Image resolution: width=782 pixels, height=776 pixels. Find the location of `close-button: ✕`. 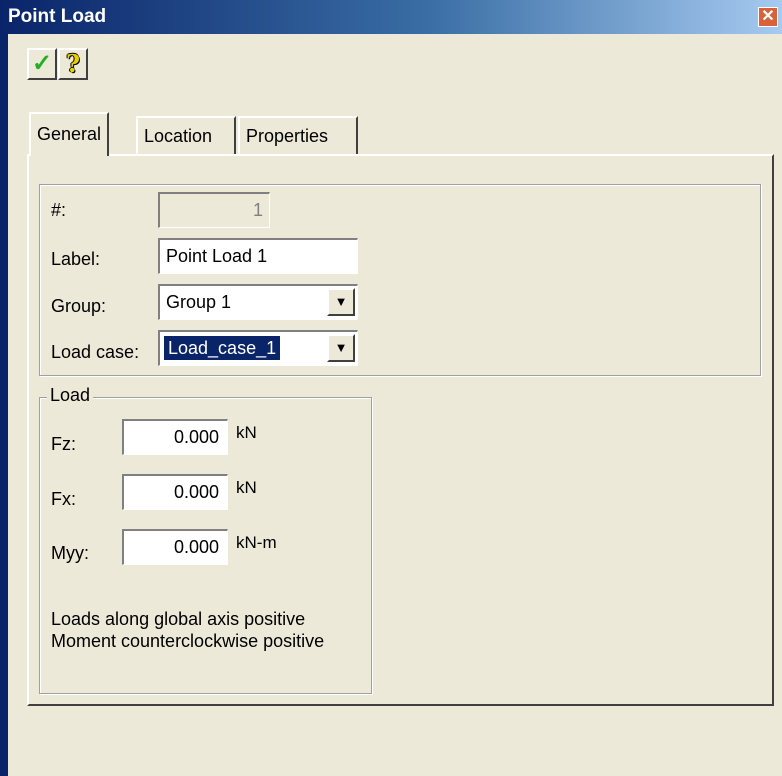

close-button: ✕ is located at coordinates (768, 17).